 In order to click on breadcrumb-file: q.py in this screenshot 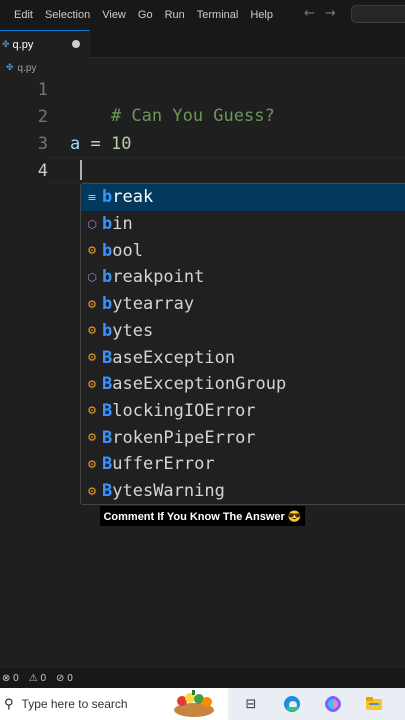, I will do `click(27, 68)`.